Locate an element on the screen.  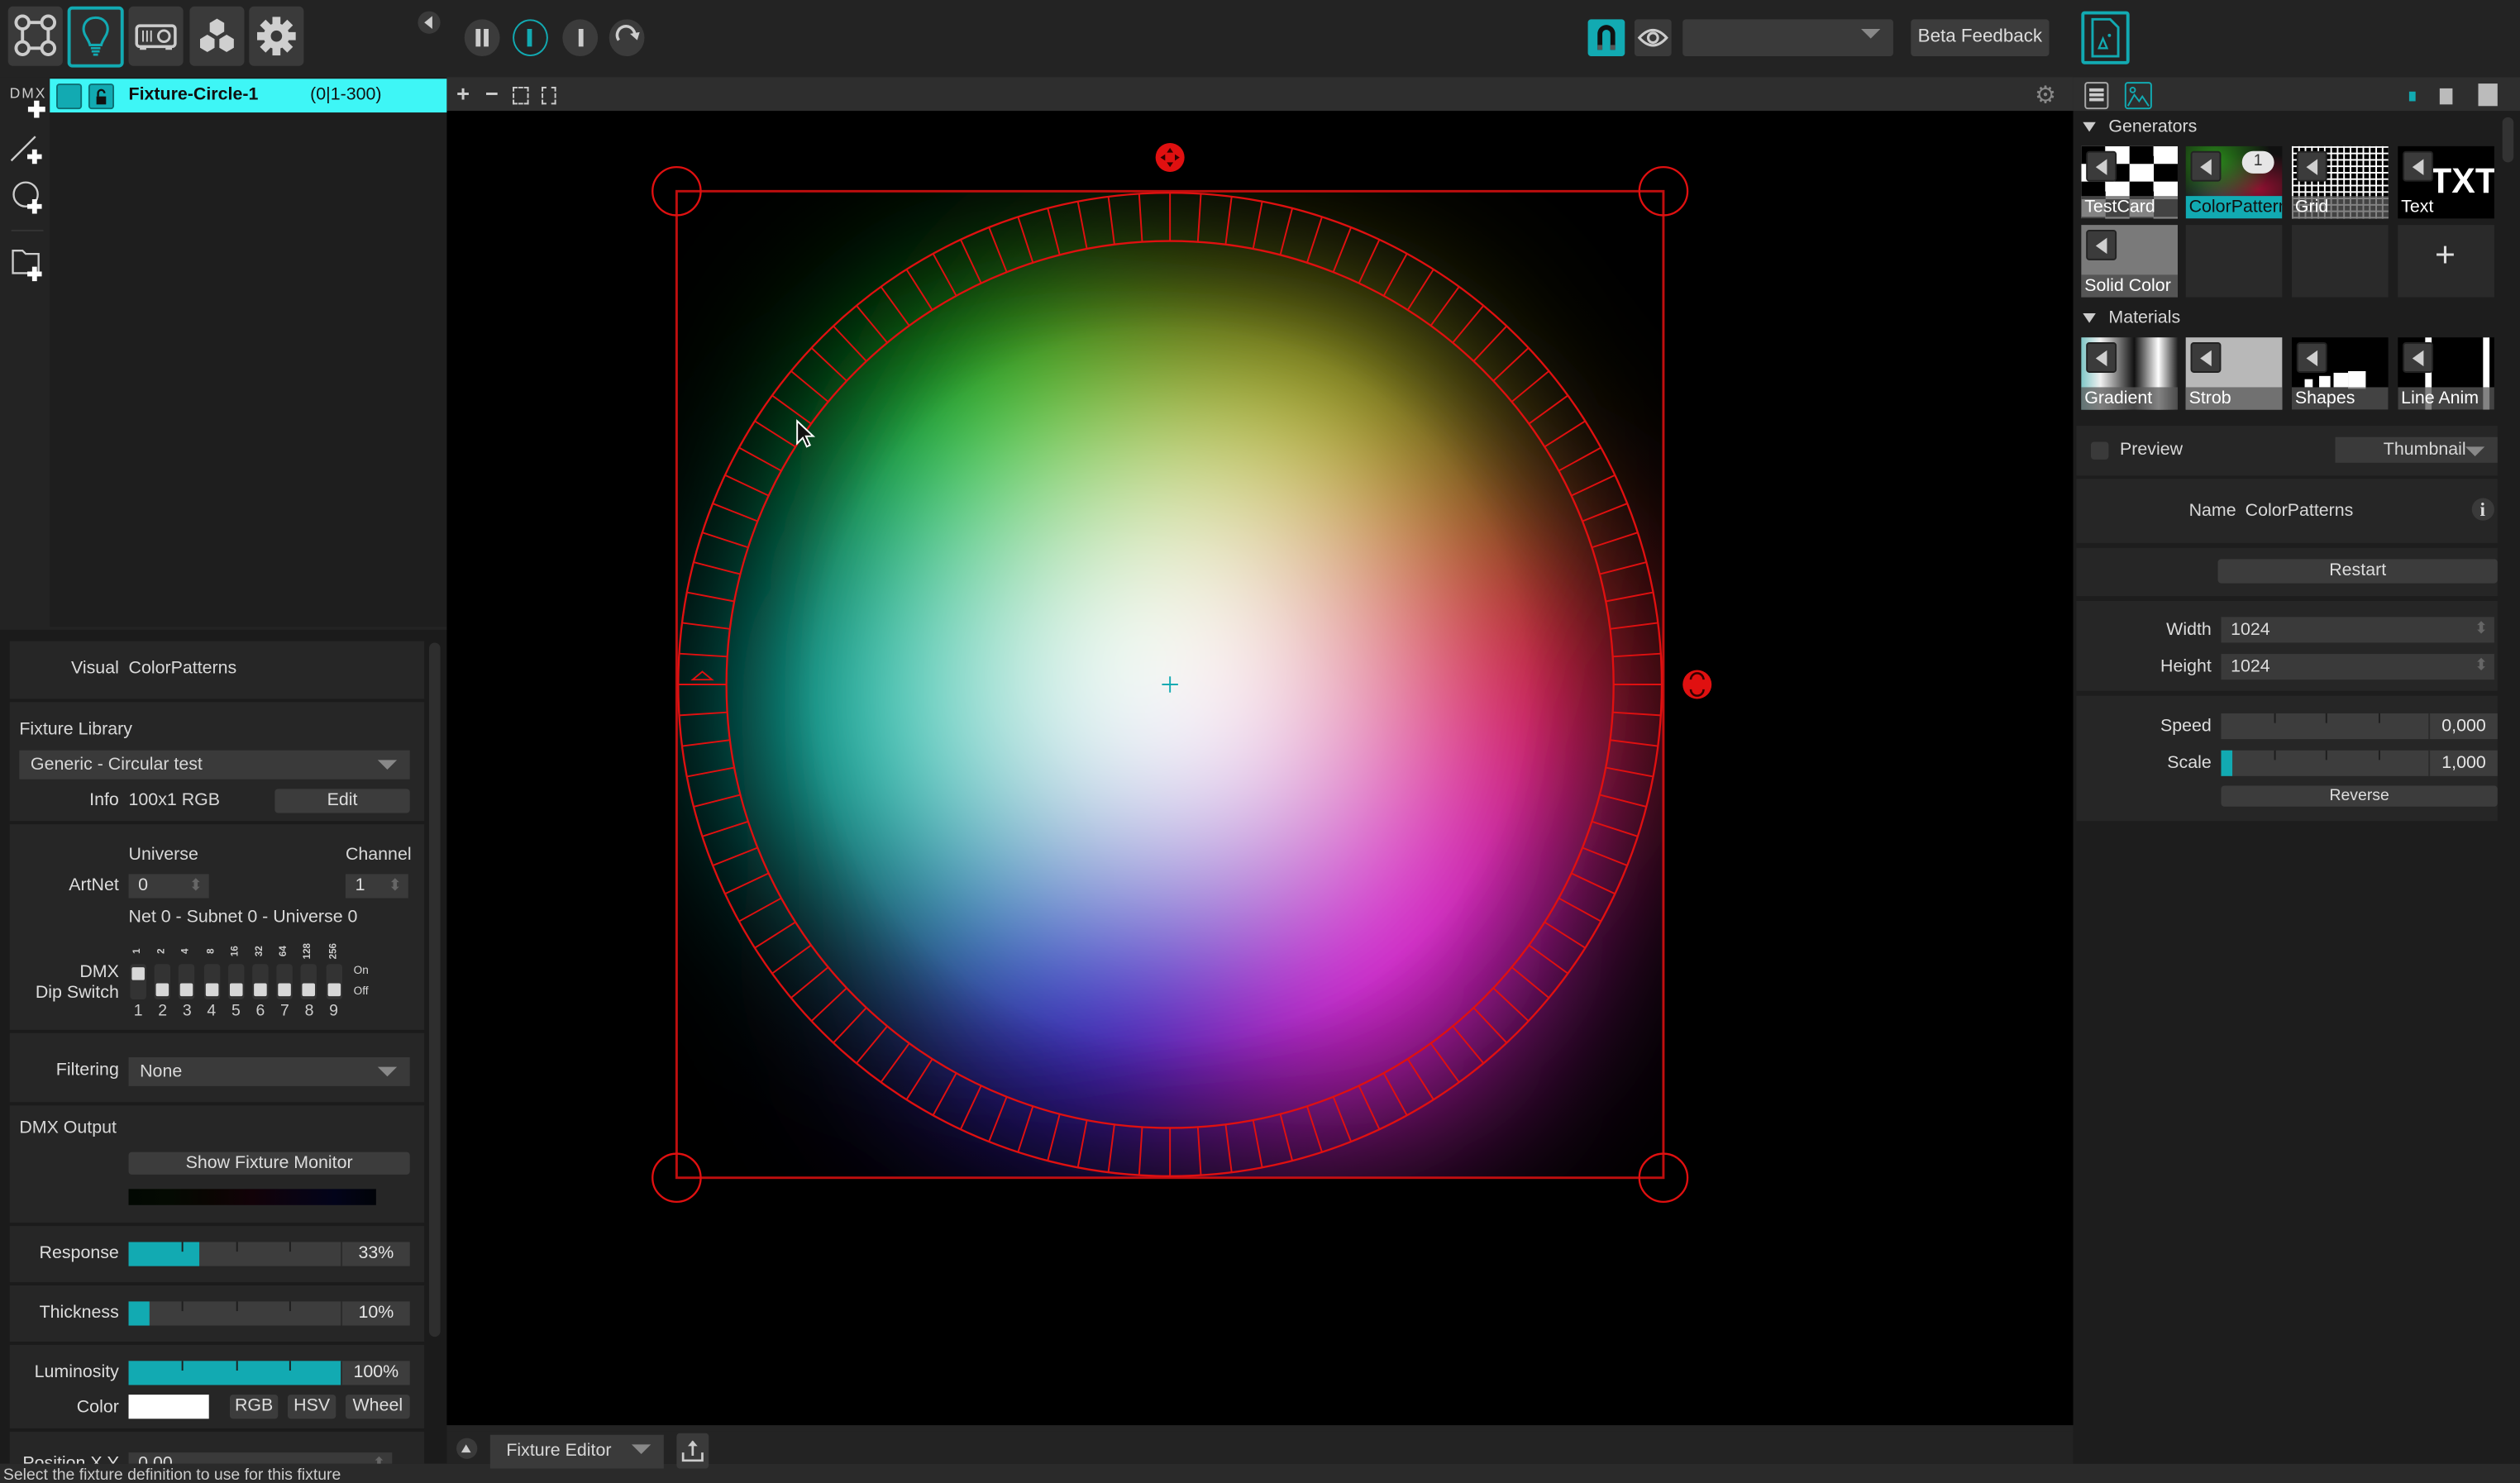
canvas-settings-button: ⚙ is located at coordinates (2045, 94).